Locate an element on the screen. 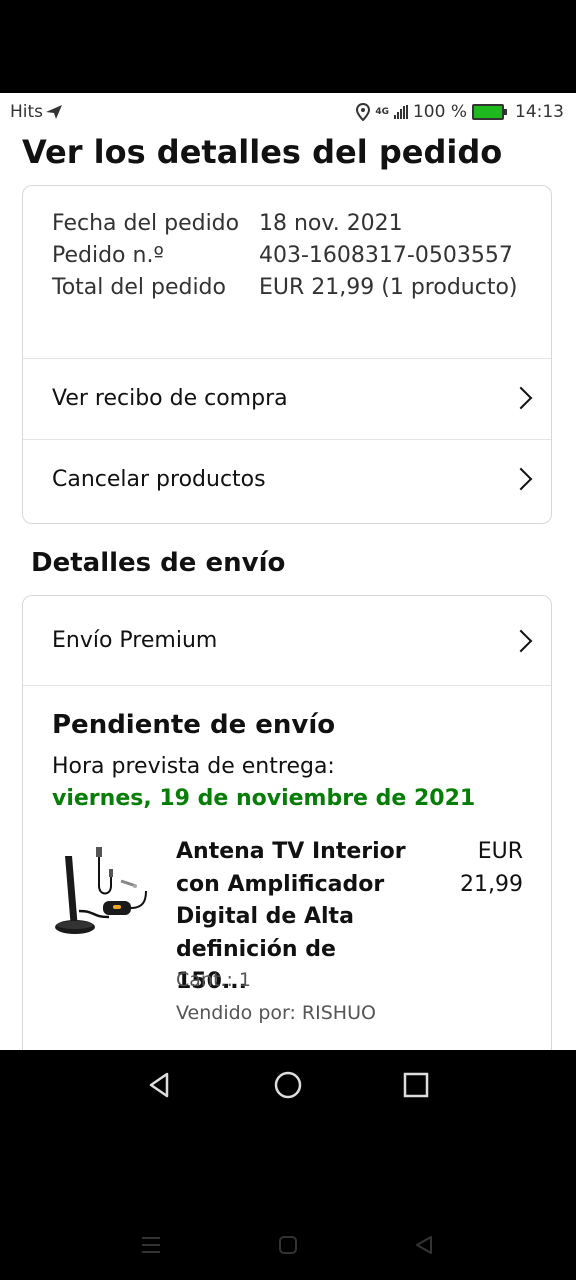 The image size is (576, 1280). battery-percent: 100 % is located at coordinates (439, 112).